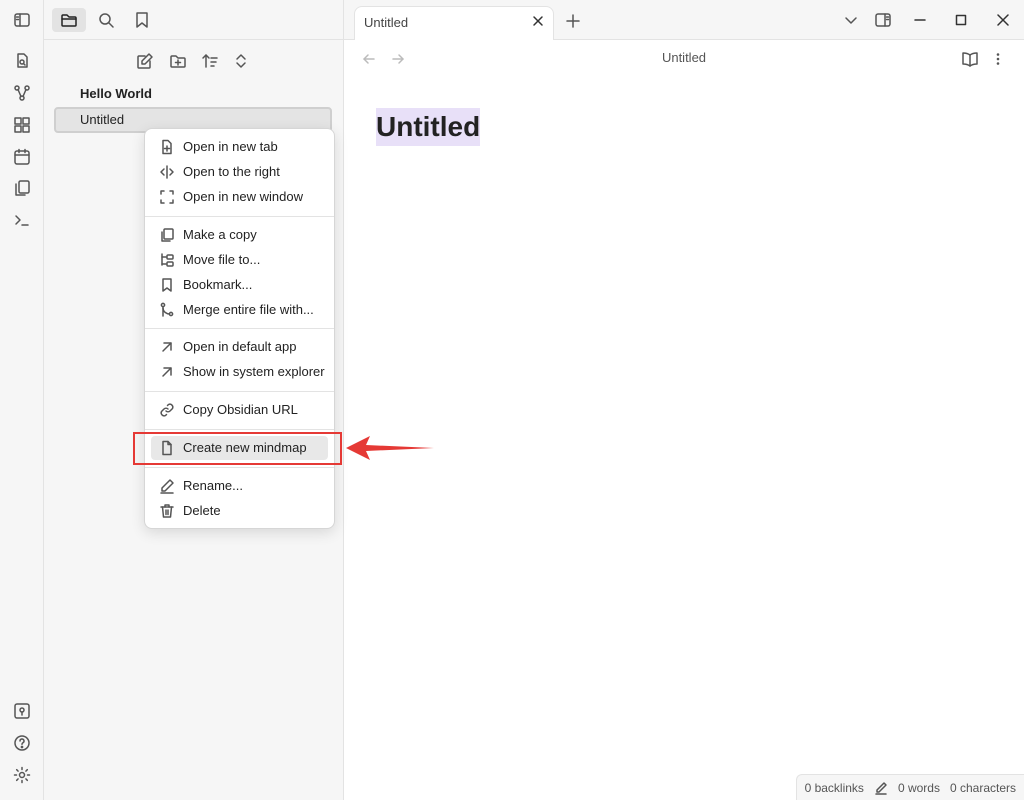 The height and width of the screenshot is (800, 1024). I want to click on trash-icon, so click(167, 511).